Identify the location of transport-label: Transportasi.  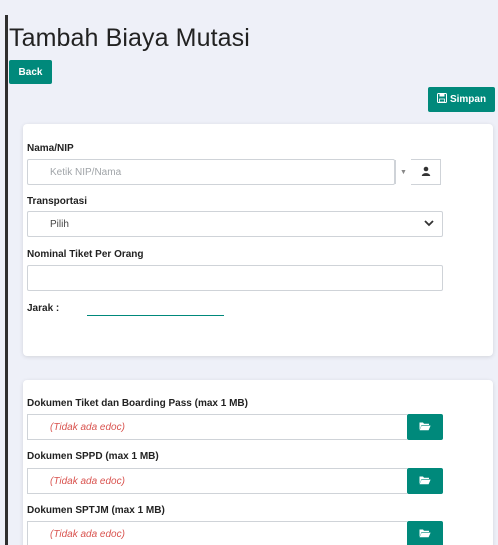
(57, 201).